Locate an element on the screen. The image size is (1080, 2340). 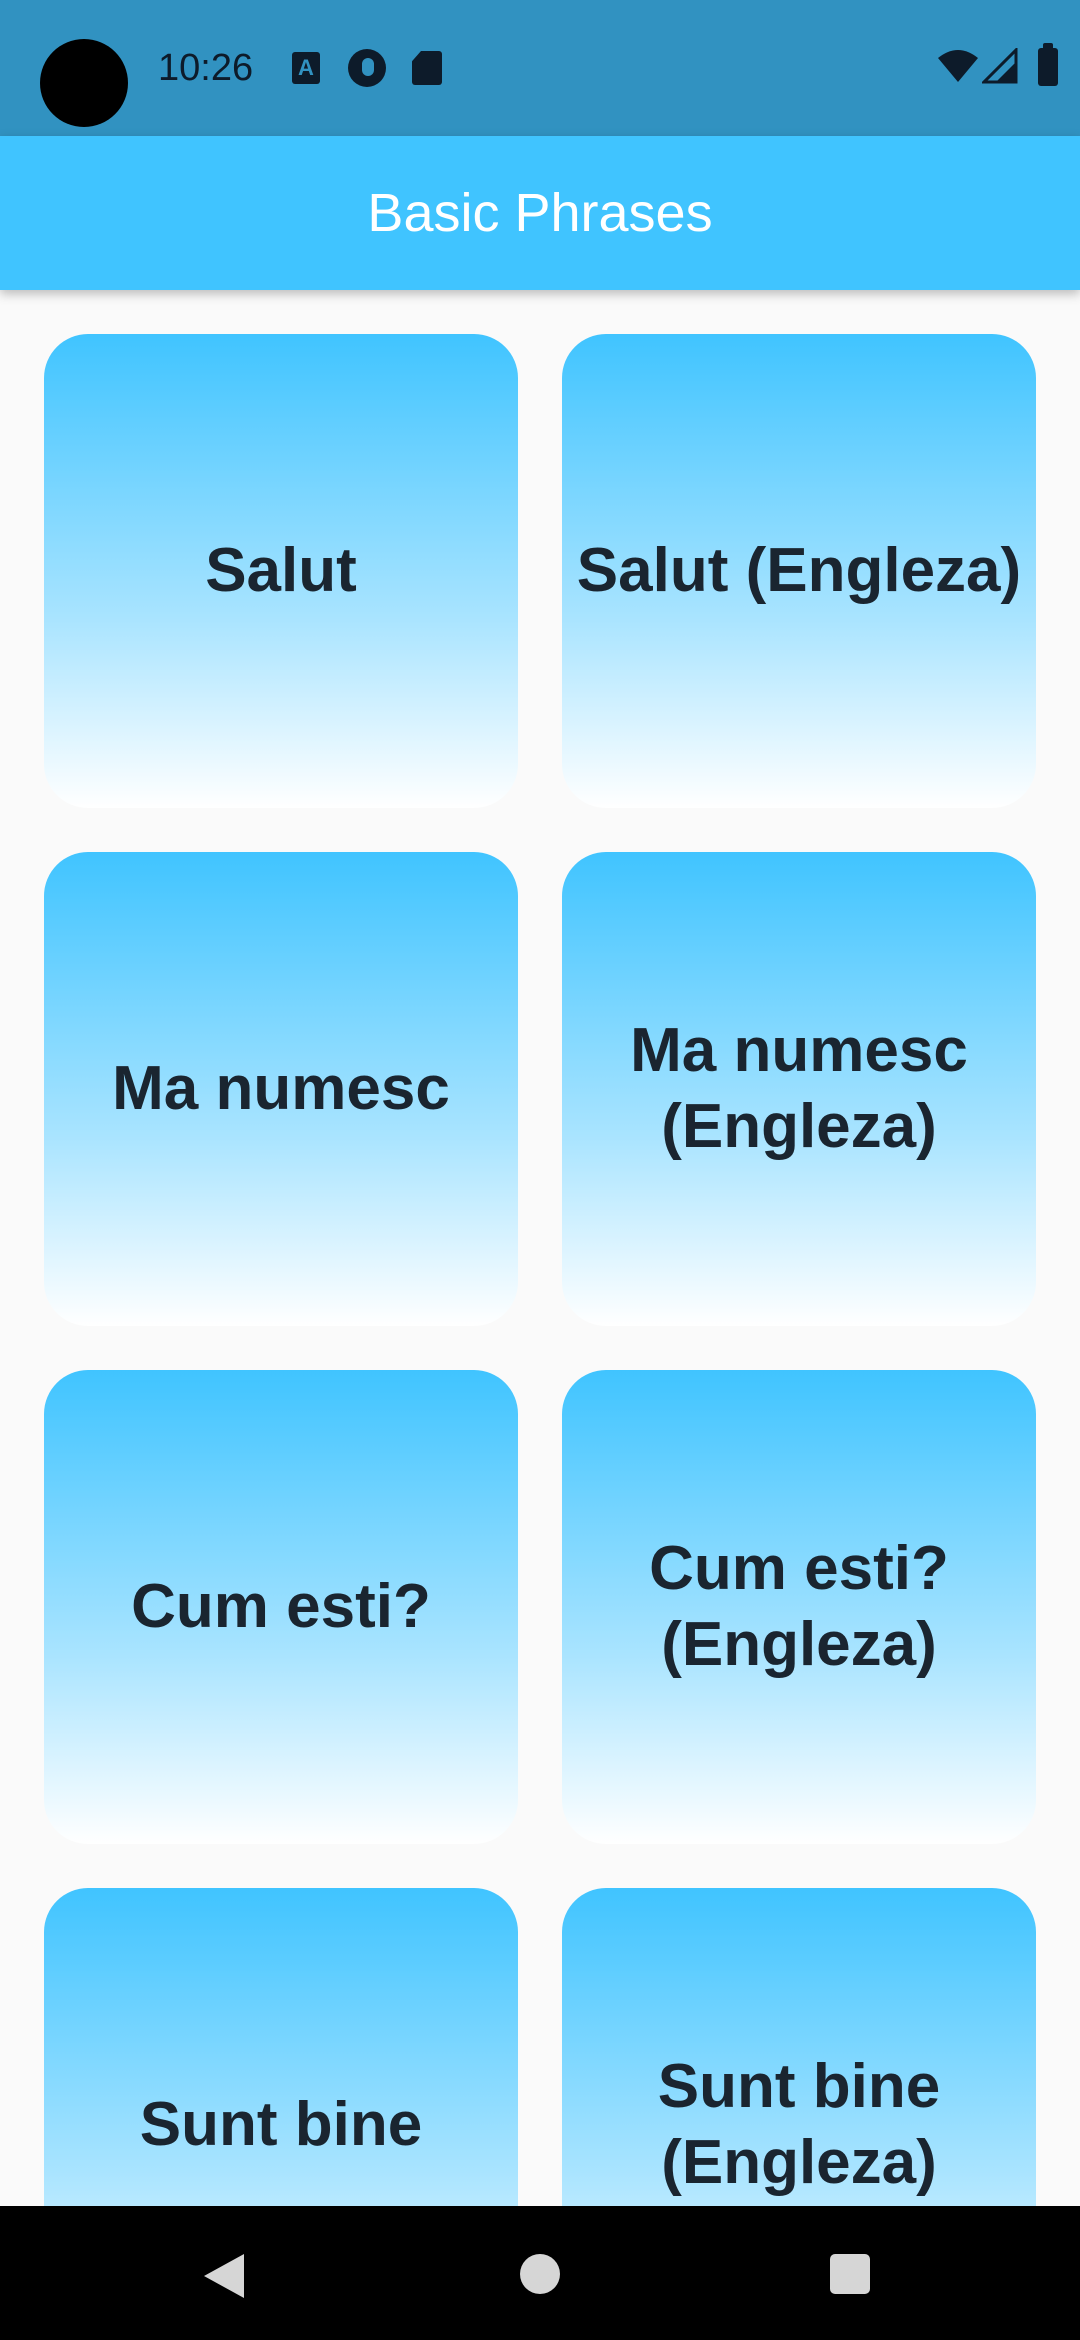
phrase-tile-ma-numesc: Ma numesc is located at coordinates (281, 1089).